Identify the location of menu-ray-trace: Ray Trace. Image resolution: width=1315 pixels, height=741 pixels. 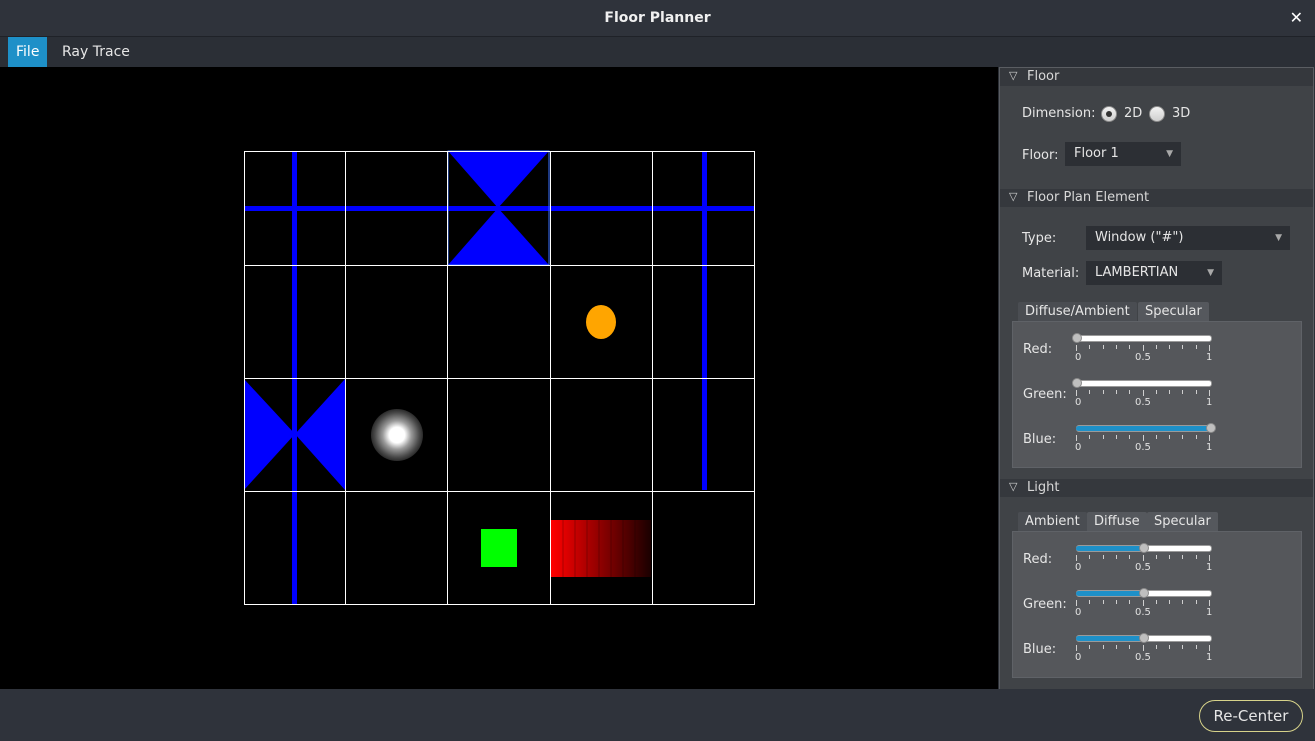
(96, 52).